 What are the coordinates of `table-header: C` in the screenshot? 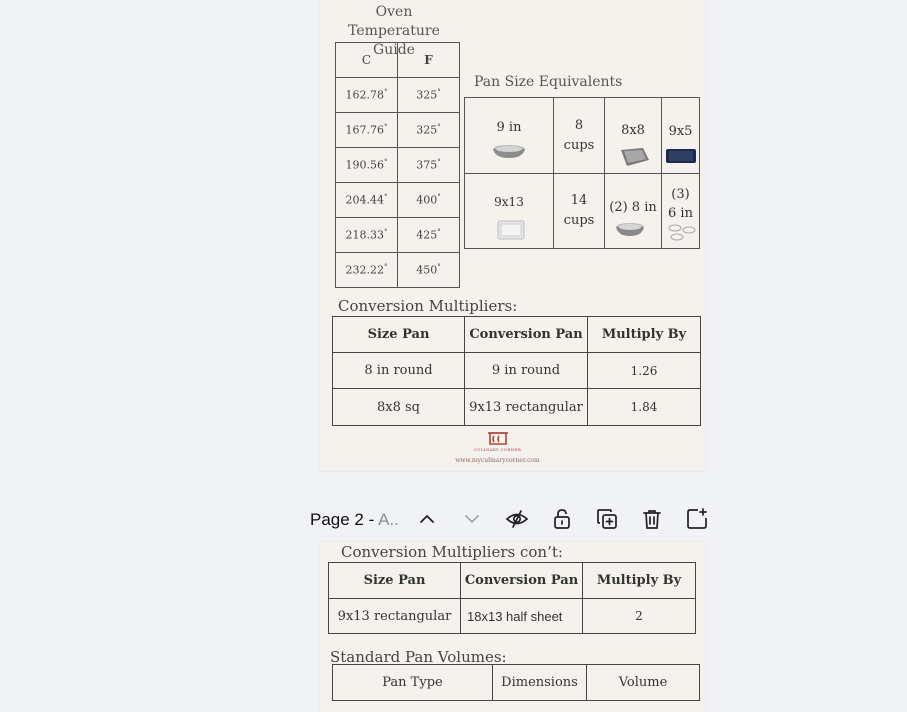 It's located at (366, 60).